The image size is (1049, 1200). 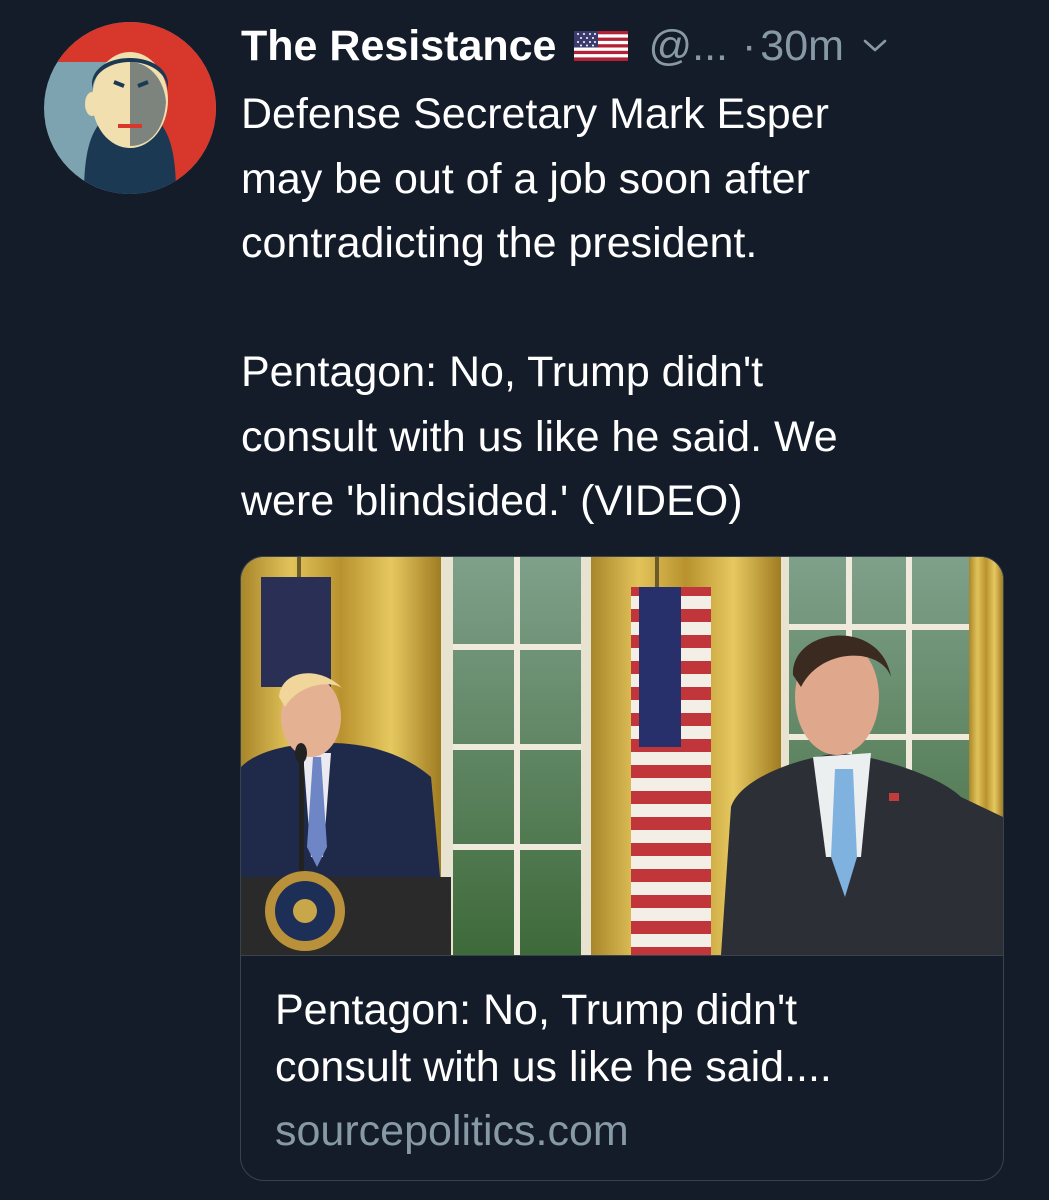 I want to click on tweet-text-line: Defense Secretary Mark Esper, so click(x=535, y=114).